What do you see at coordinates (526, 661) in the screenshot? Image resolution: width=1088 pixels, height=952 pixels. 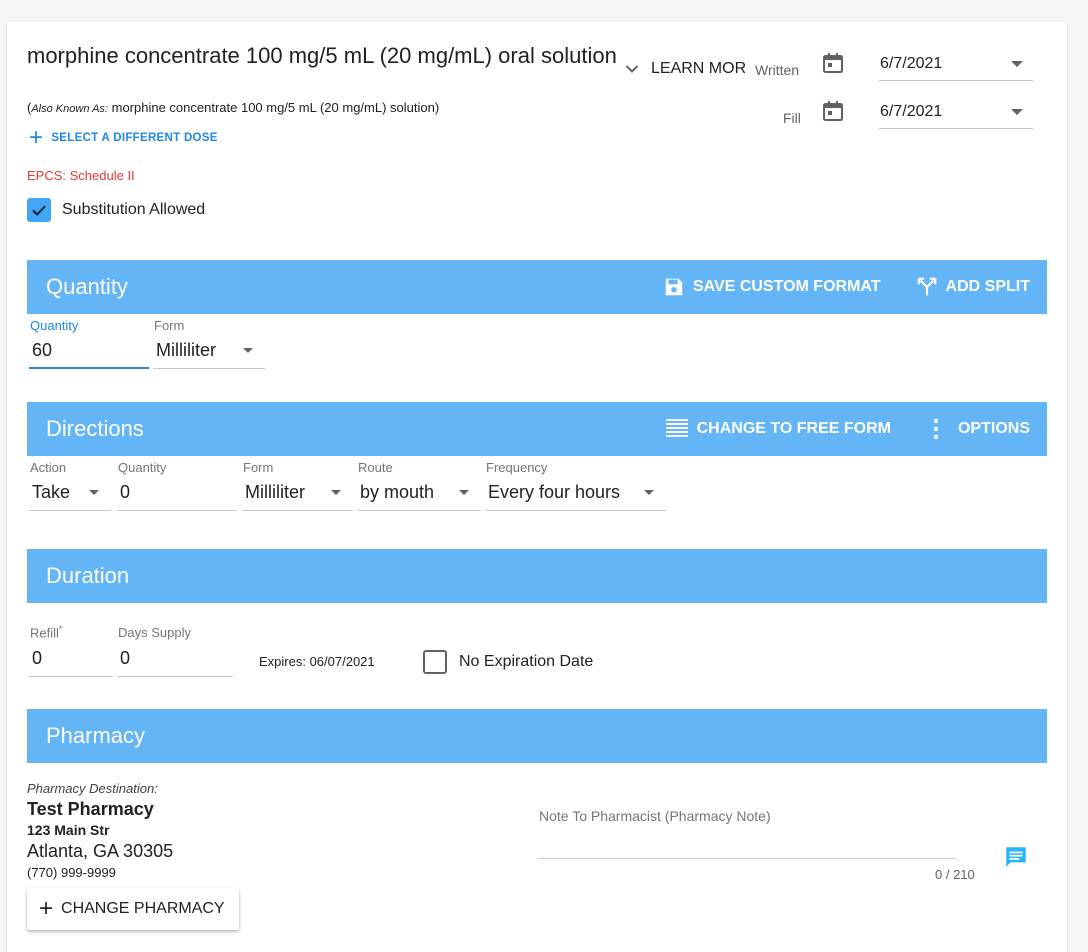 I see `no-expiration-label: No Expiration Date` at bounding box center [526, 661].